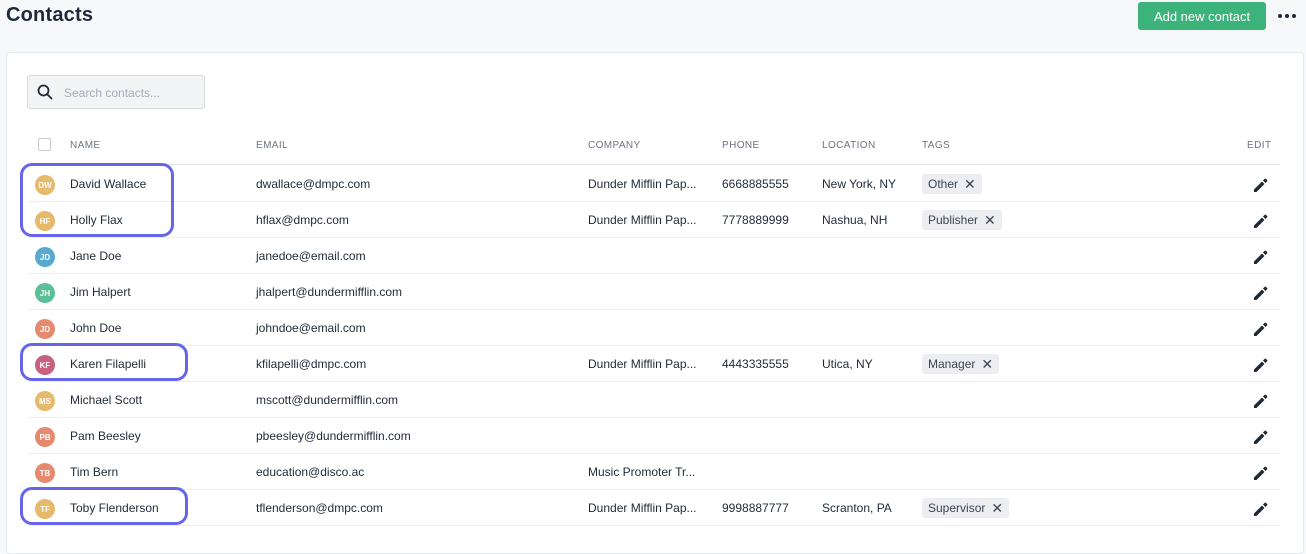  Describe the element at coordinates (96, 220) in the screenshot. I see `contact-name: Holly Flax` at that location.